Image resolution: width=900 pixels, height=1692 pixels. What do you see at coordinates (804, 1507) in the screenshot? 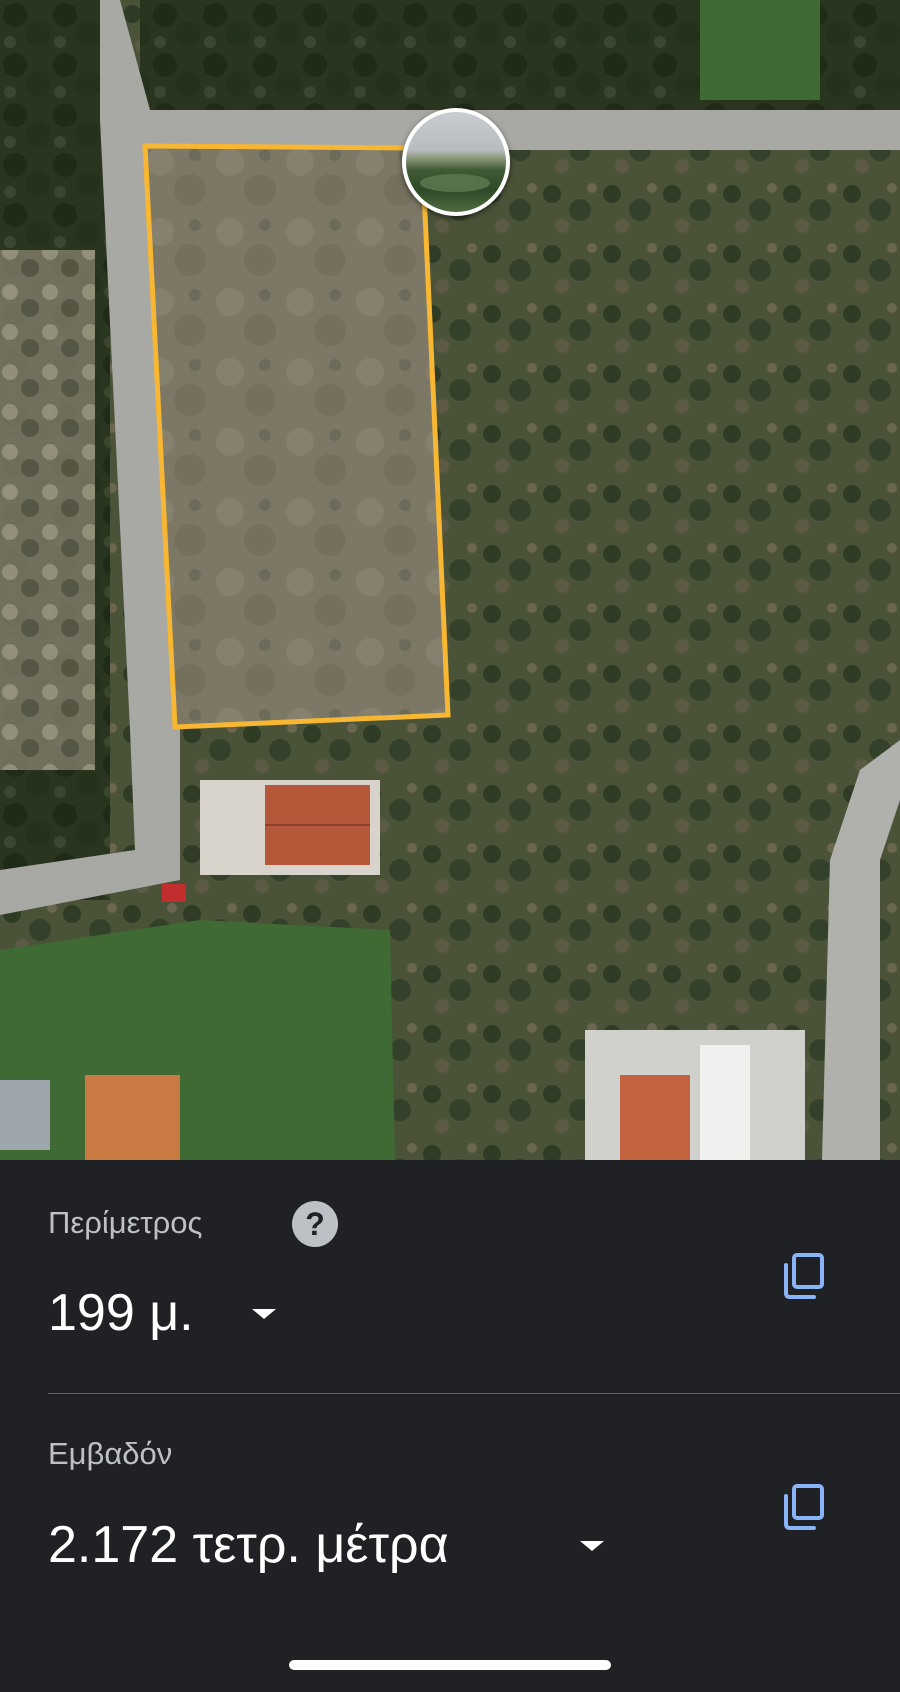
I see `copy-area-icon` at bounding box center [804, 1507].